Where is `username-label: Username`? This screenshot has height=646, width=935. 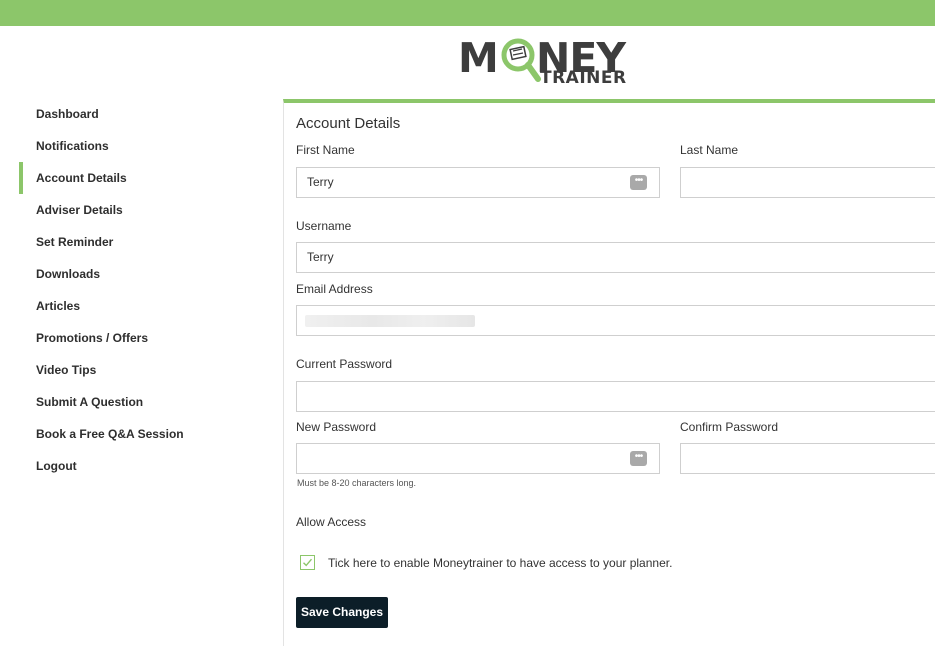
username-label: Username is located at coordinates (324, 226).